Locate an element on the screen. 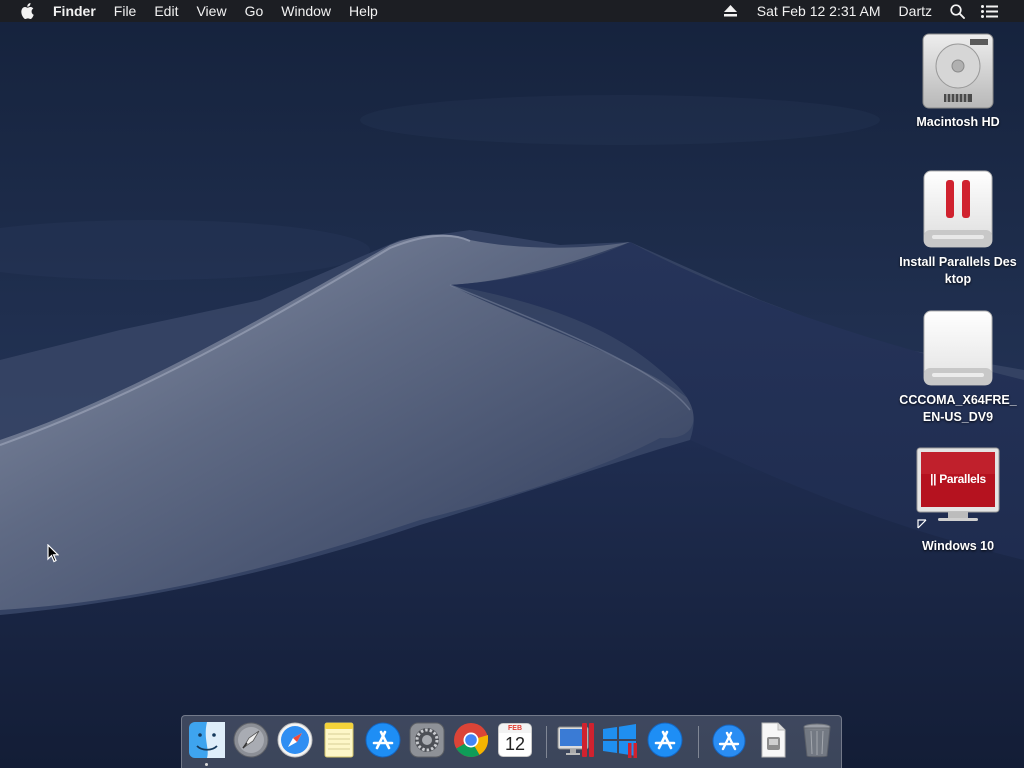 The image size is (1024, 768). desktop-icon-macintosh-hd: Macintosh HD is located at coordinates (958, 80).